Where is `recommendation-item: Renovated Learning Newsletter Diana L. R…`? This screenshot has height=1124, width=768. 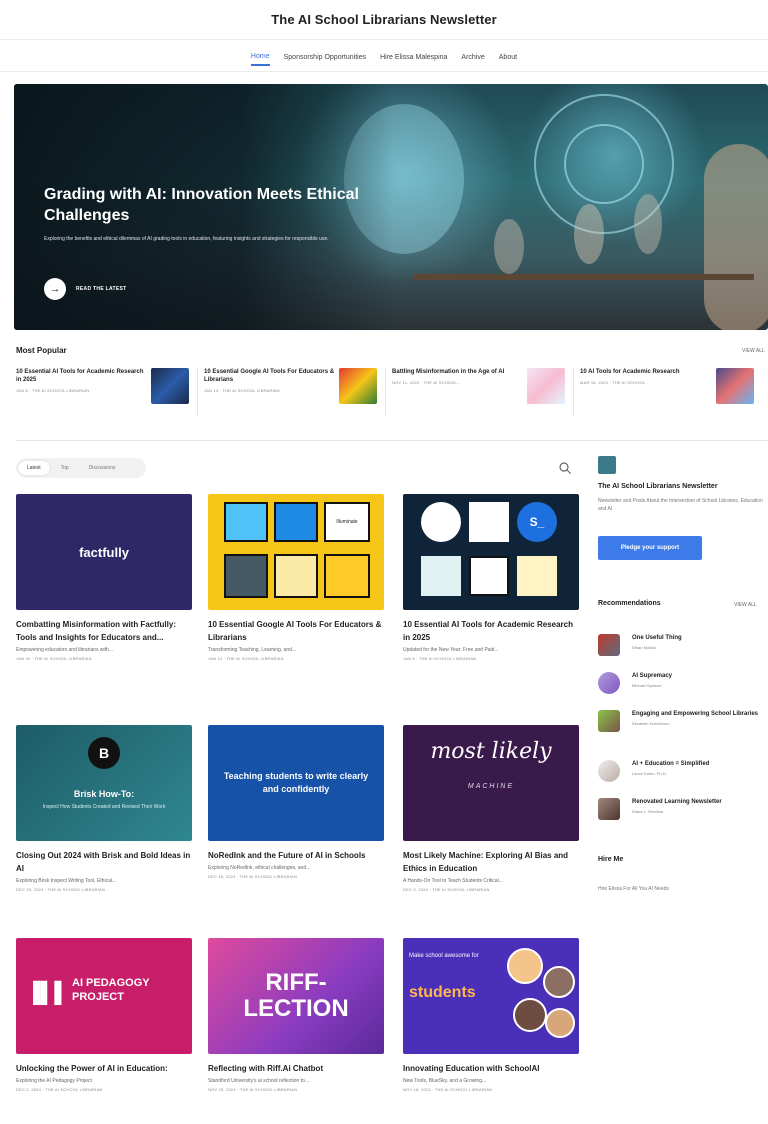 recommendation-item: Renovated Learning Newsletter Diana L. R… is located at coordinates (683, 809).